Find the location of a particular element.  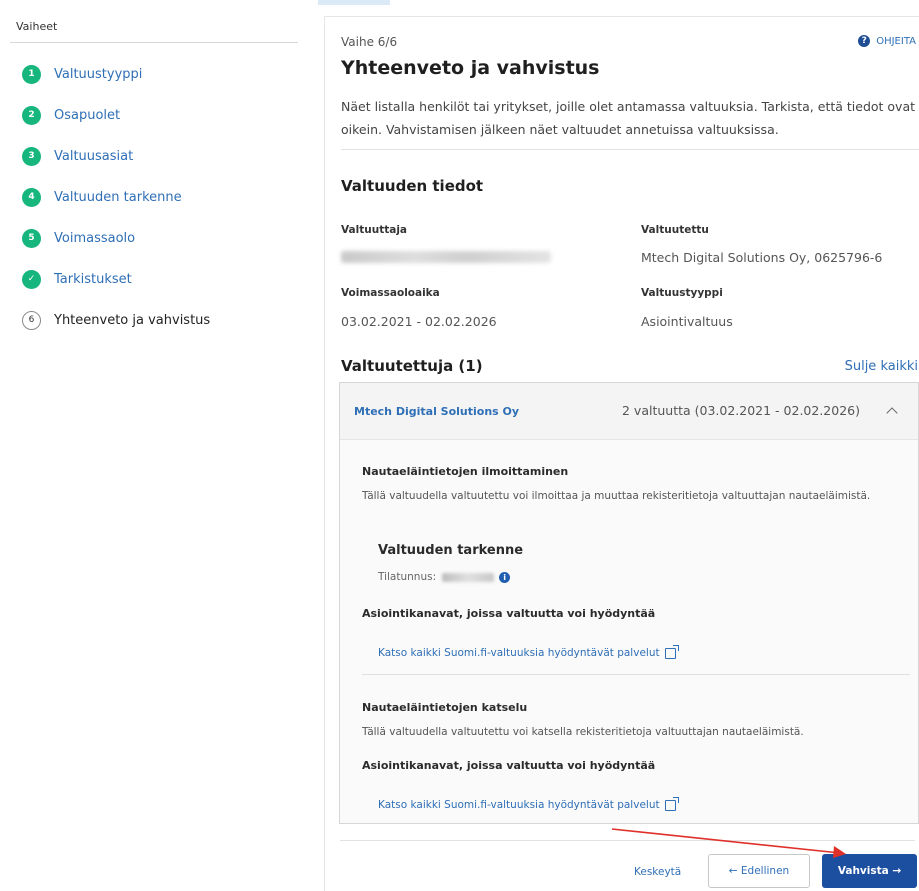

annotation-arrow is located at coordinates (728, 843).